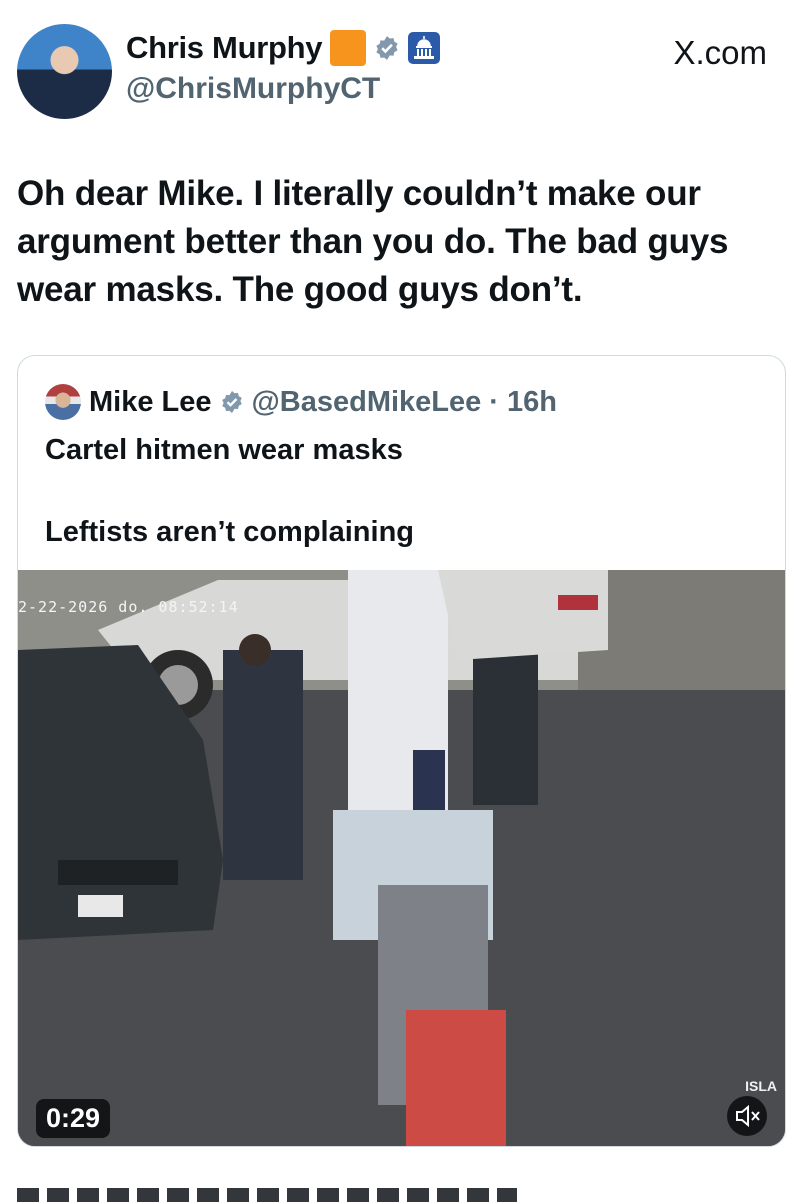 This screenshot has width=803, height=1202. What do you see at coordinates (150, 402) in the screenshot?
I see `quoted-name: Mike Lee` at bounding box center [150, 402].